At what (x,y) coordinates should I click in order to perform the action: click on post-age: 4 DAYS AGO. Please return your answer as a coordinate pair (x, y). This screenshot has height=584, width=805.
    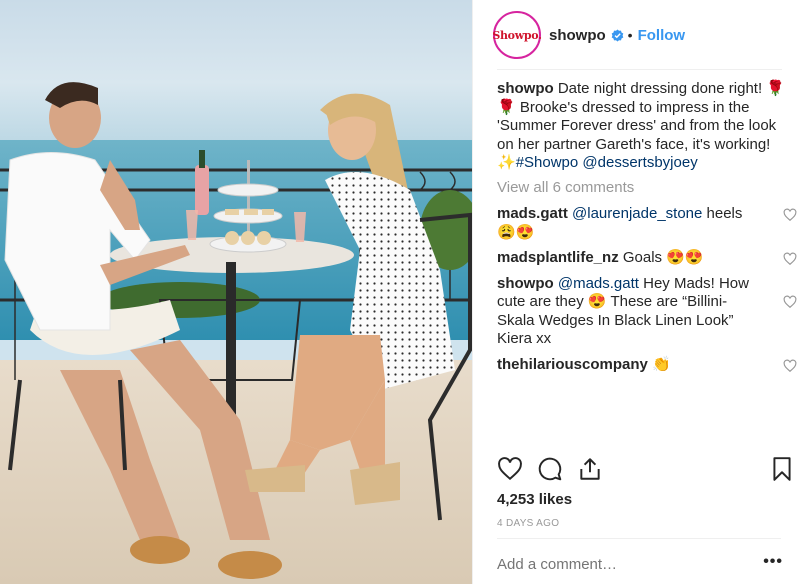
    Looking at the image, I should click on (528, 523).